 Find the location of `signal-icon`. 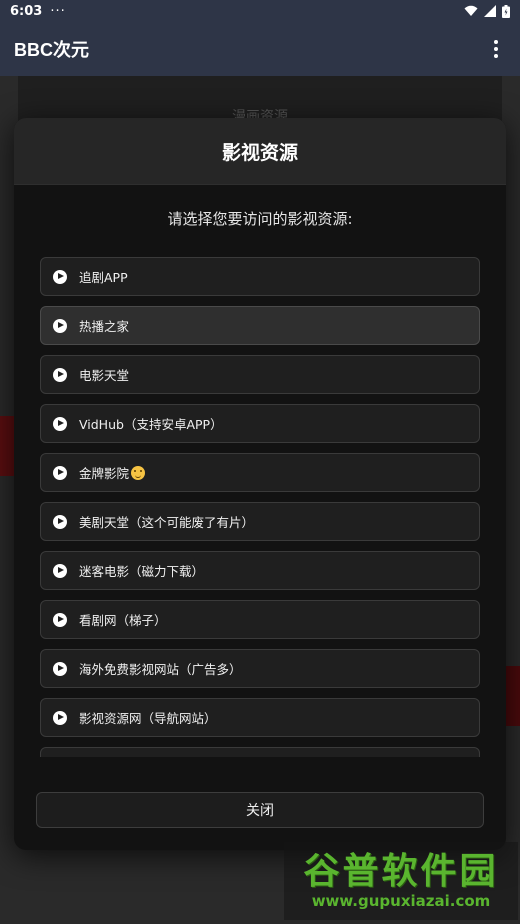

signal-icon is located at coordinates (490, 11).